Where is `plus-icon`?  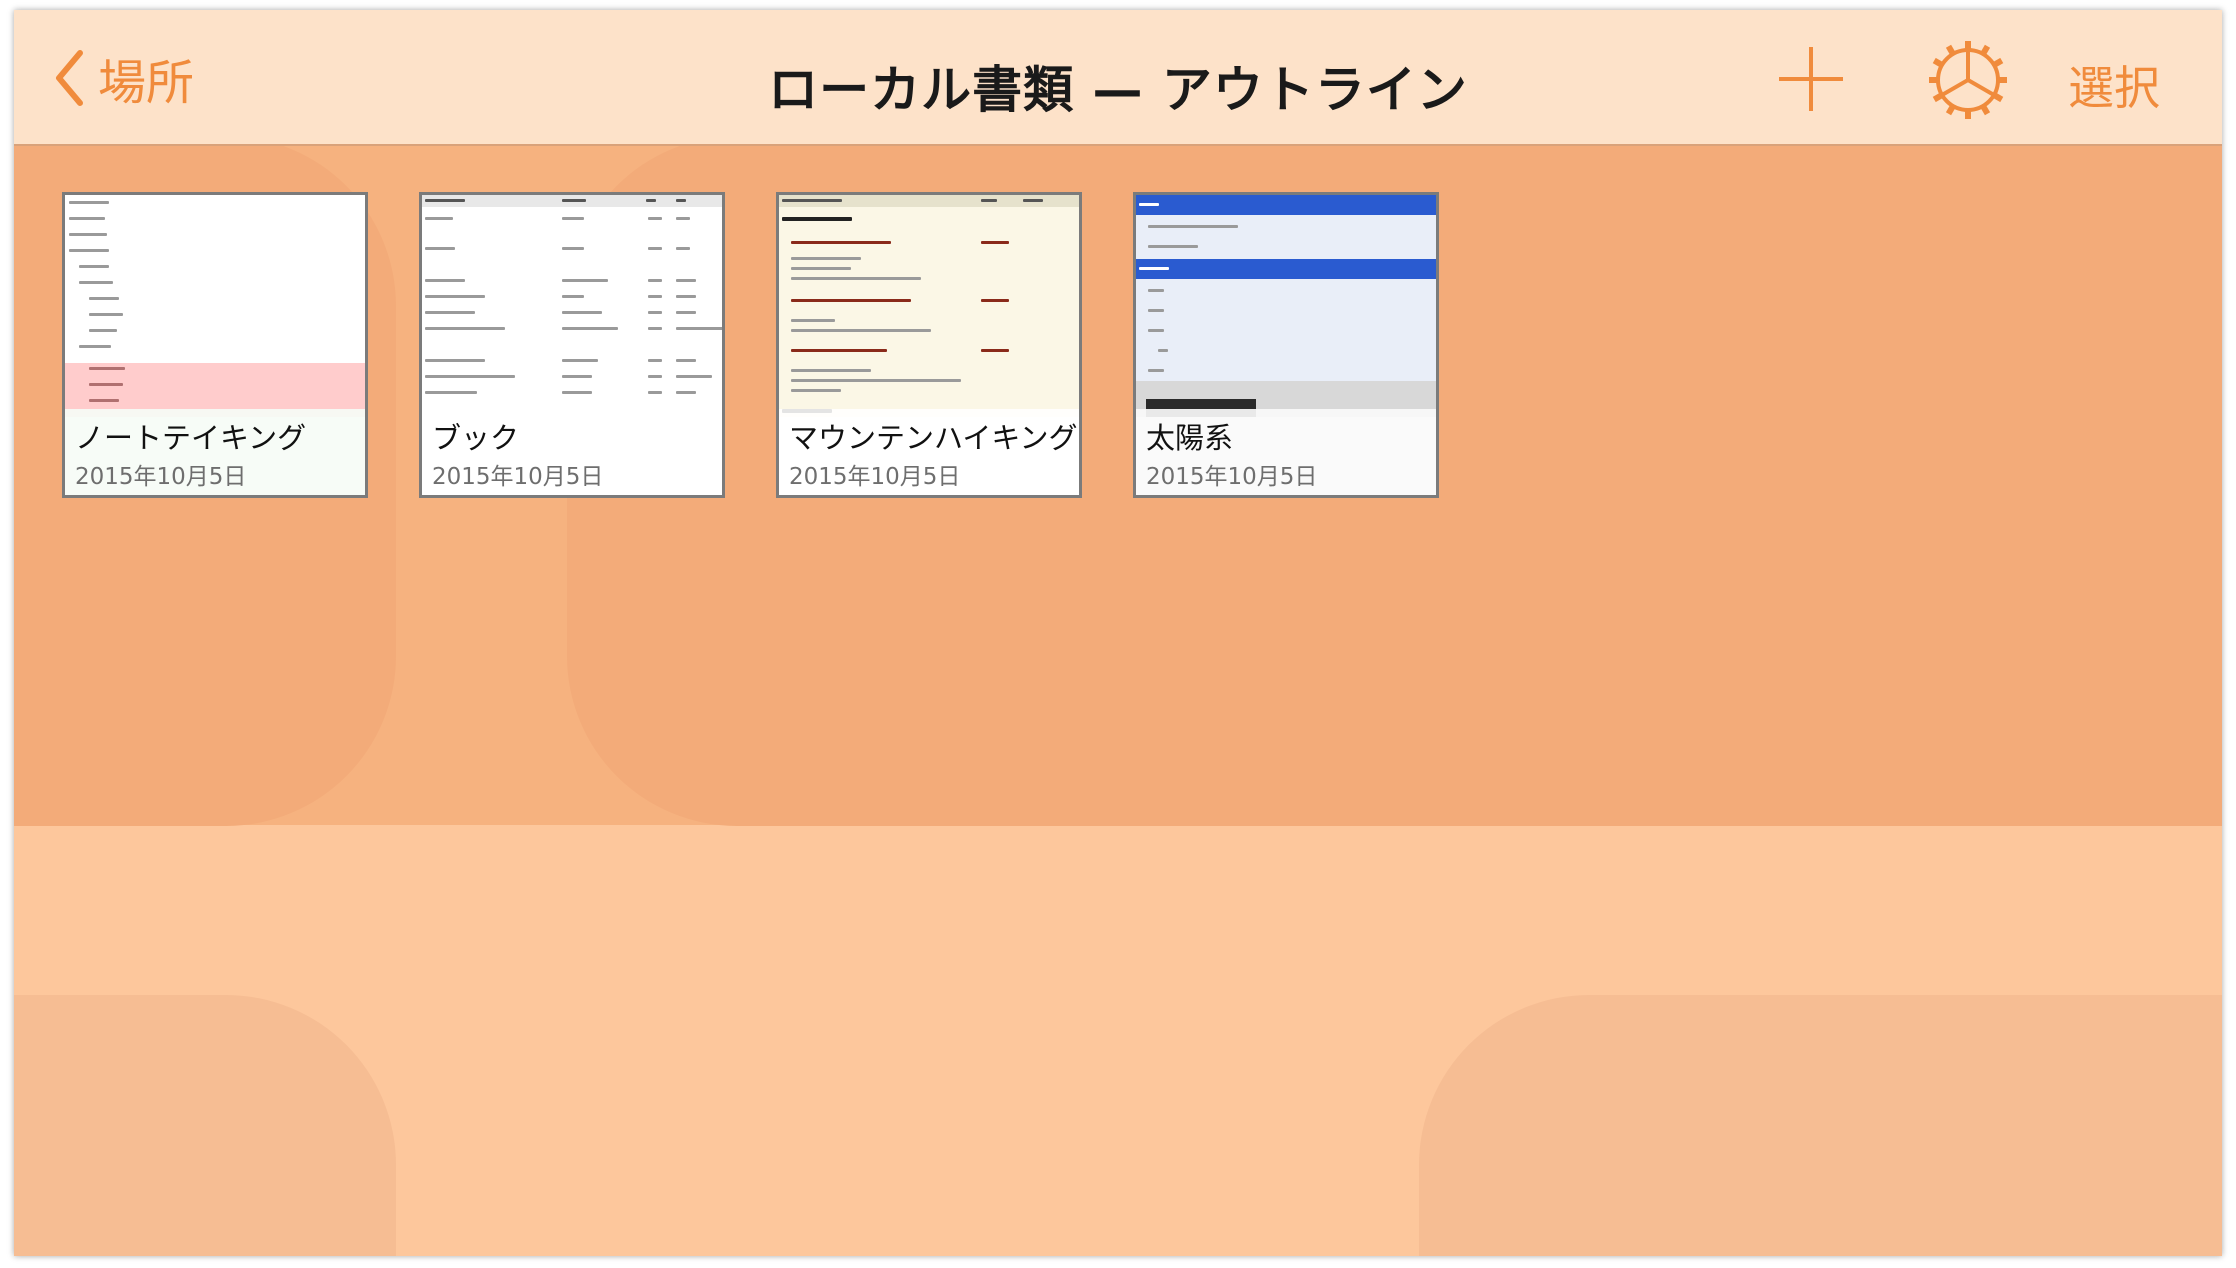
plus-icon is located at coordinates (1811, 79).